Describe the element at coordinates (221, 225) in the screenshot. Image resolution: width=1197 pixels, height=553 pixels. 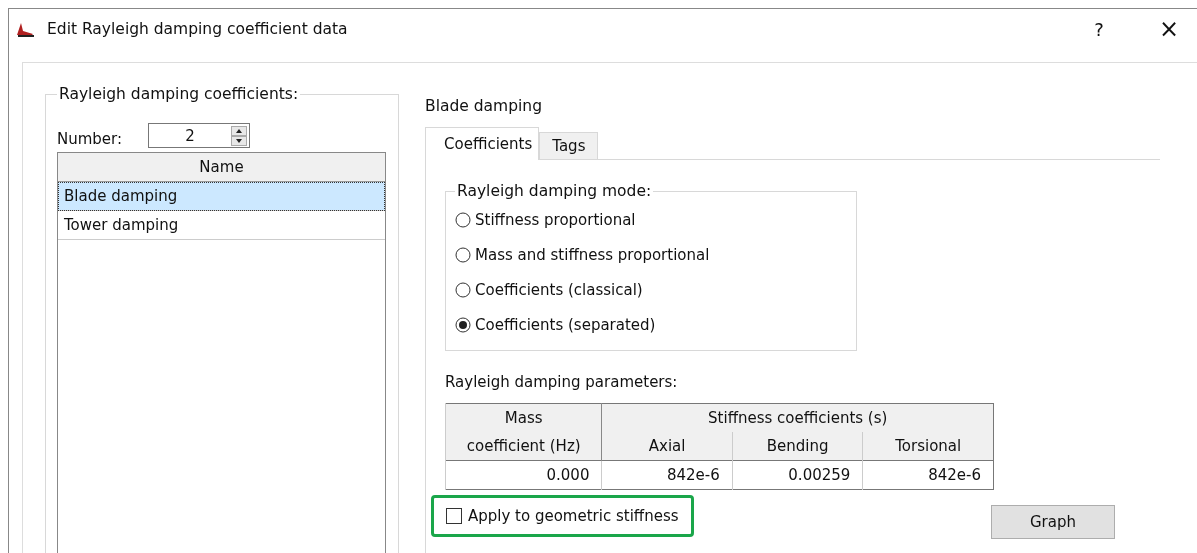
I see `list-item: Tower damping` at that location.